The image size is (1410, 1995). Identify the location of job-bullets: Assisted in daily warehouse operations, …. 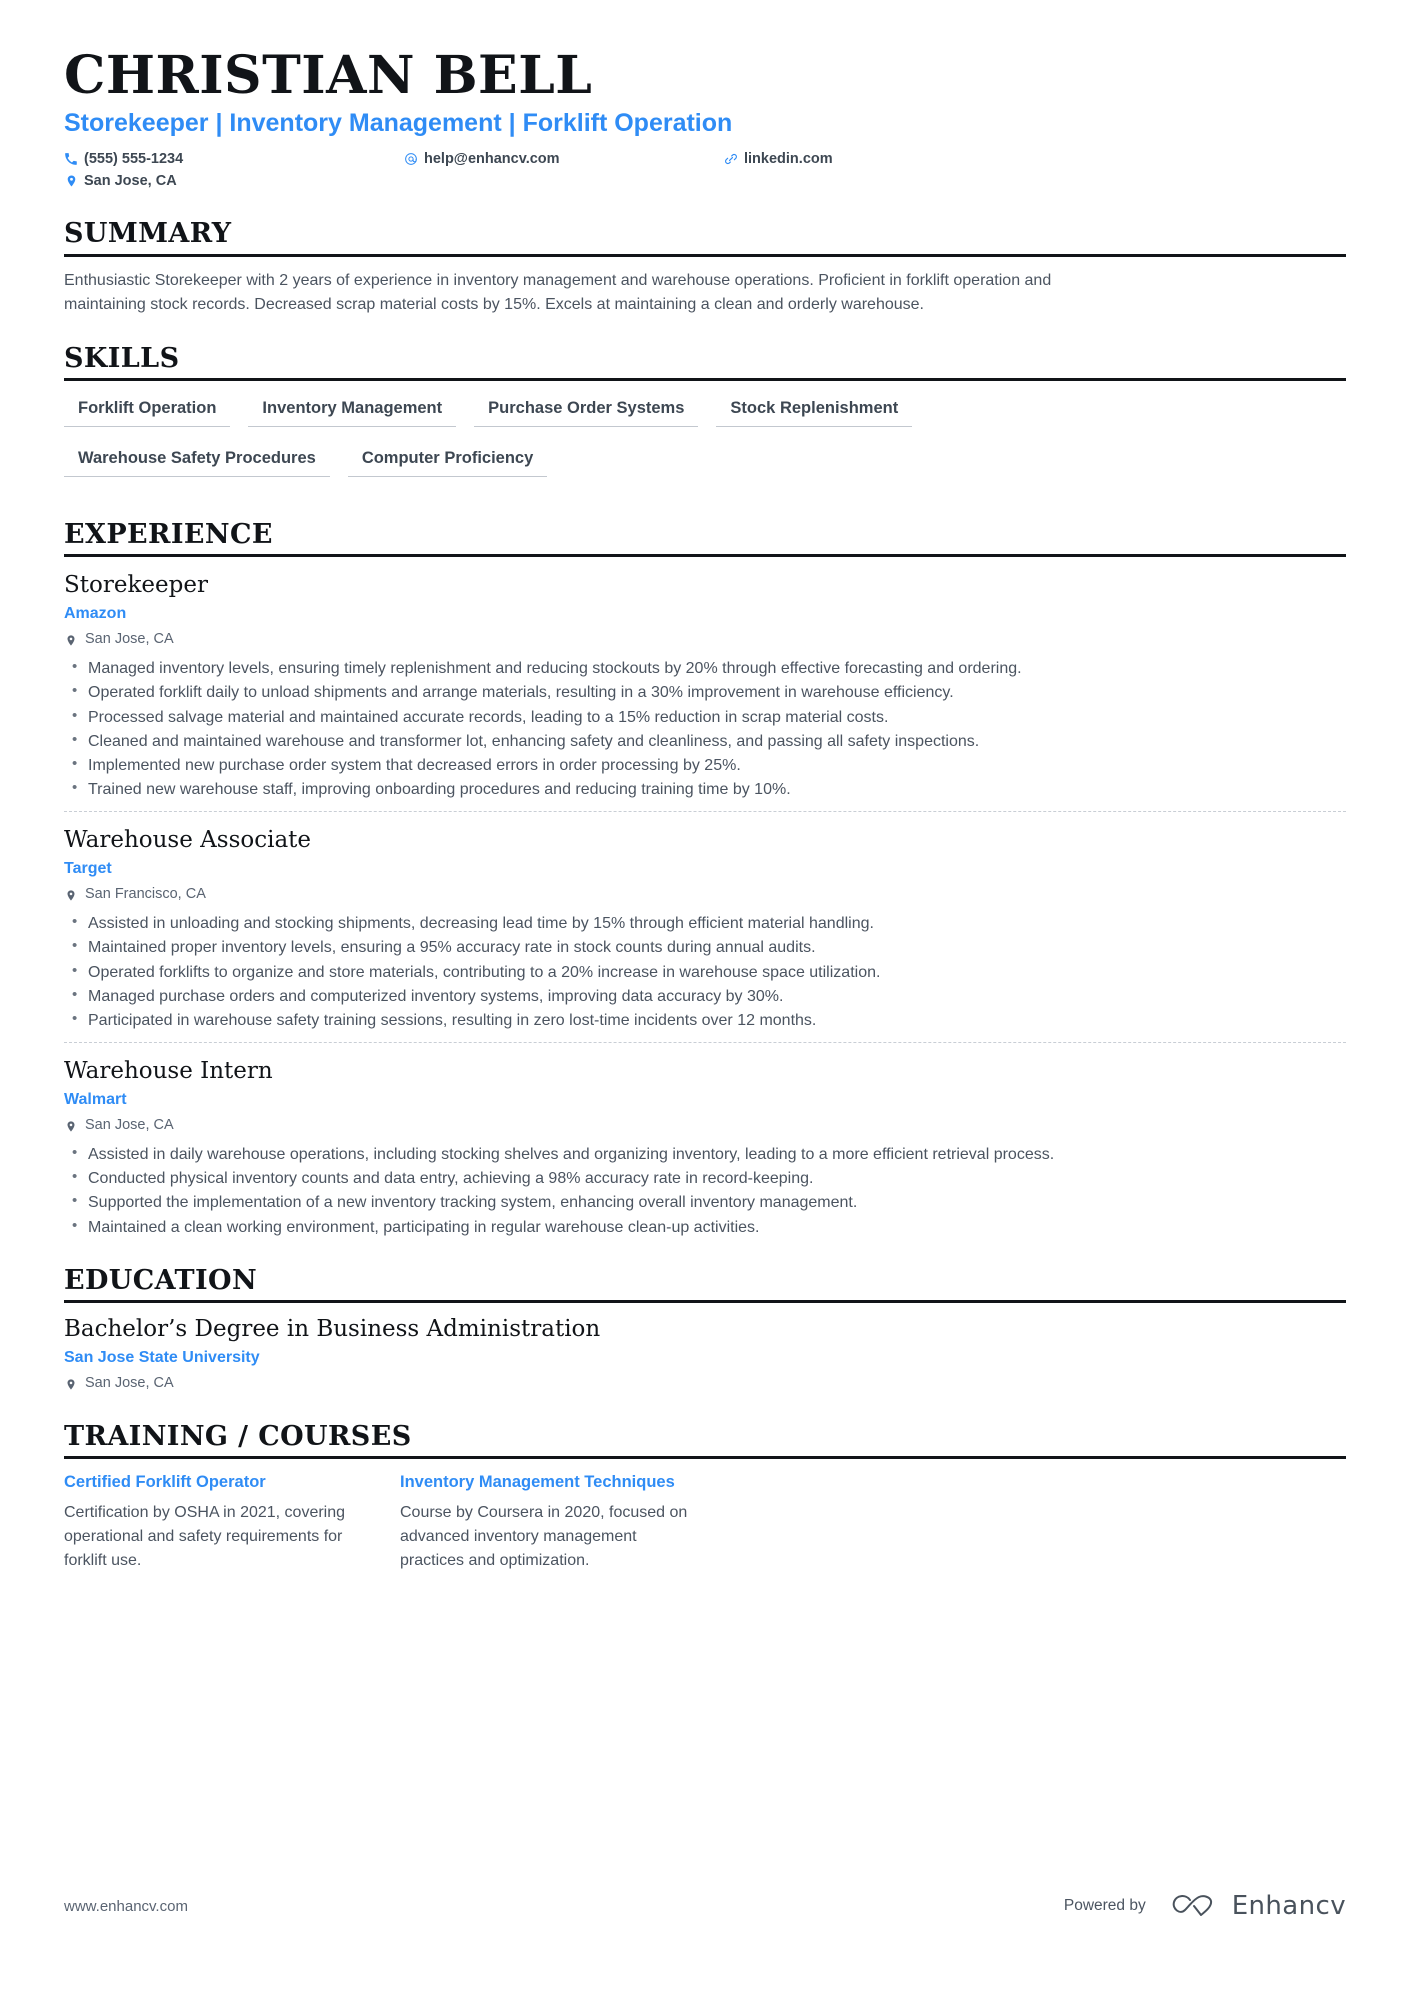
(705, 1190).